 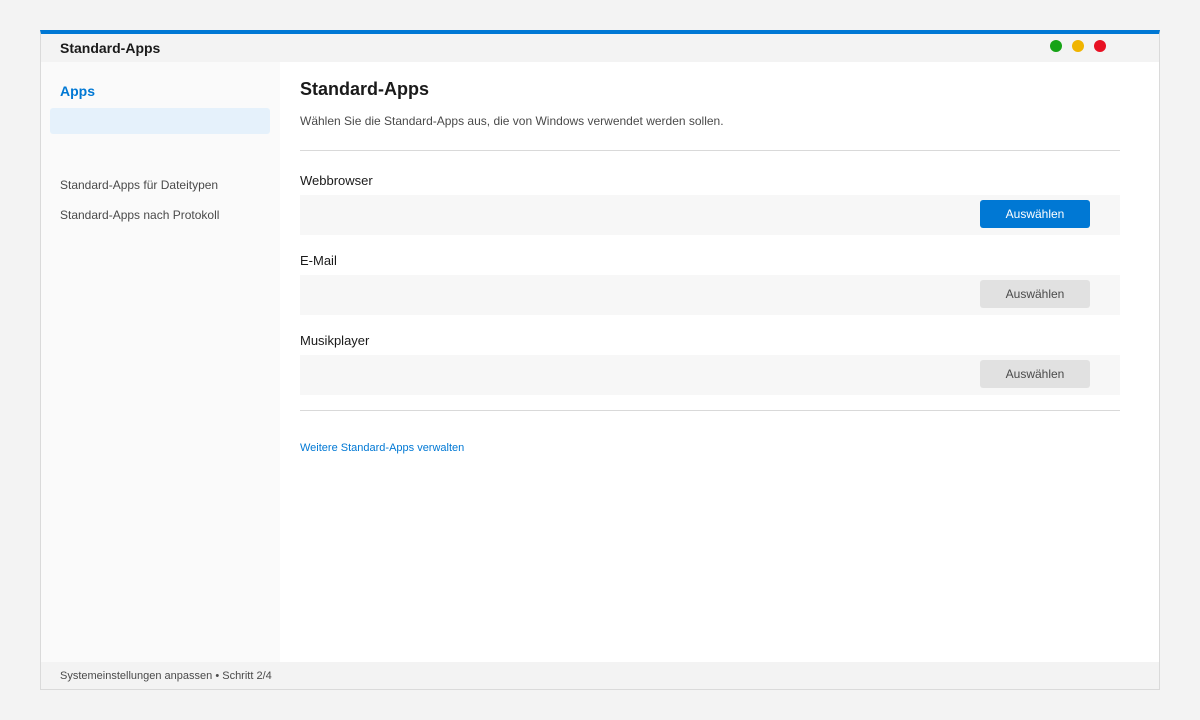 I want to click on manage-more-apps-link: Weitere Standard-Apps verwalten, so click(x=382, y=448).